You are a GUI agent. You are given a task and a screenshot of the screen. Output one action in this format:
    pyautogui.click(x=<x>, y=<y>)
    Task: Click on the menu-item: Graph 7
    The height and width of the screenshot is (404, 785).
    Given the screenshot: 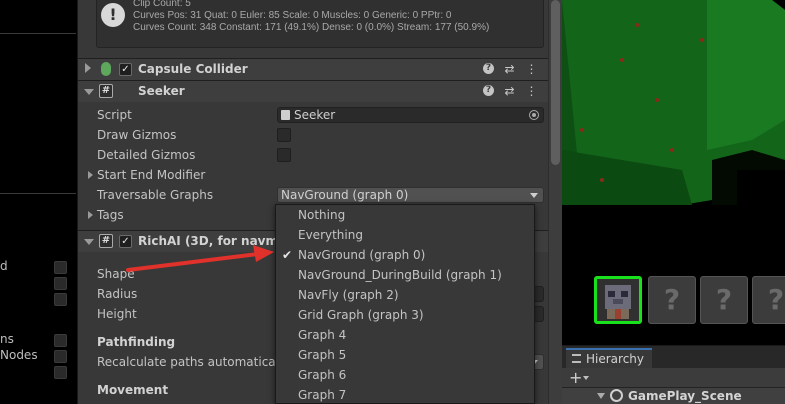 What is the action you would take?
    pyautogui.click(x=405, y=394)
    